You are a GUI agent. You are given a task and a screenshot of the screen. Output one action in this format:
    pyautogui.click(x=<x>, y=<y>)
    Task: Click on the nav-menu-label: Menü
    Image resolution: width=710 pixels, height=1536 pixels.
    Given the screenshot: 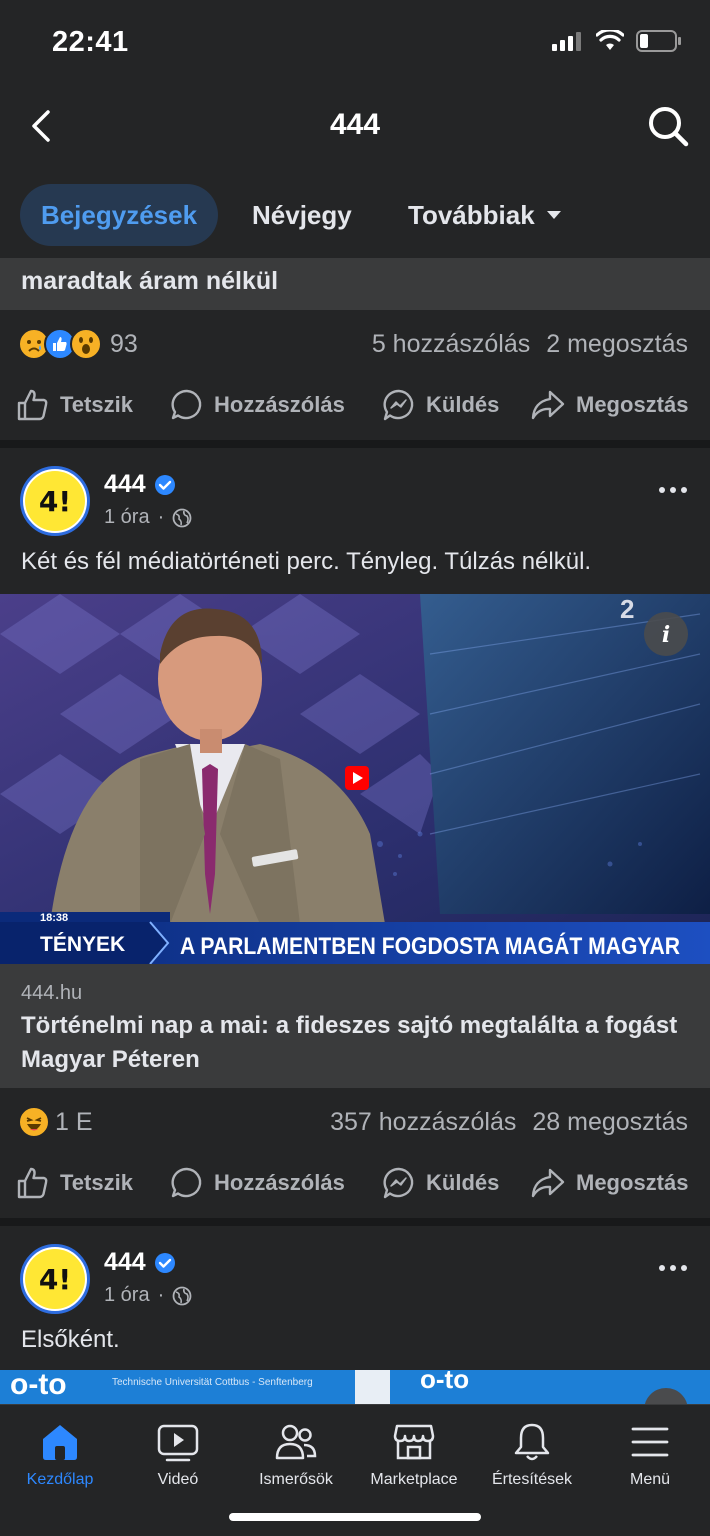 What is the action you would take?
    pyautogui.click(x=650, y=1479)
    